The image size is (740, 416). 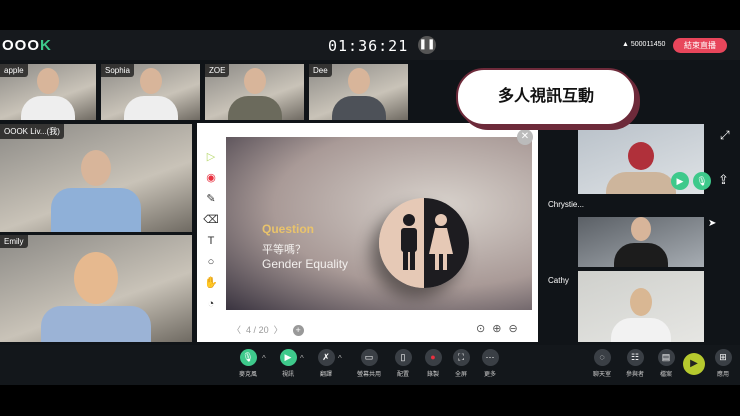 I want to click on screen-share-icon: ▭, so click(x=369, y=357).